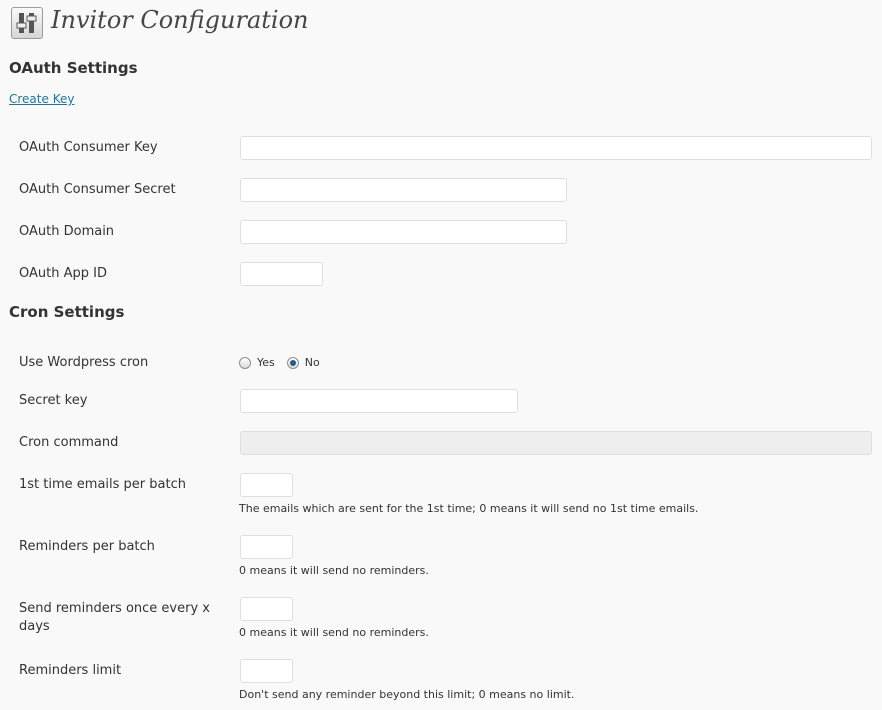 Image resolution: width=882 pixels, height=710 pixels. I want to click on reminders-interval-description: 0 means it will send no reminders., so click(334, 632).